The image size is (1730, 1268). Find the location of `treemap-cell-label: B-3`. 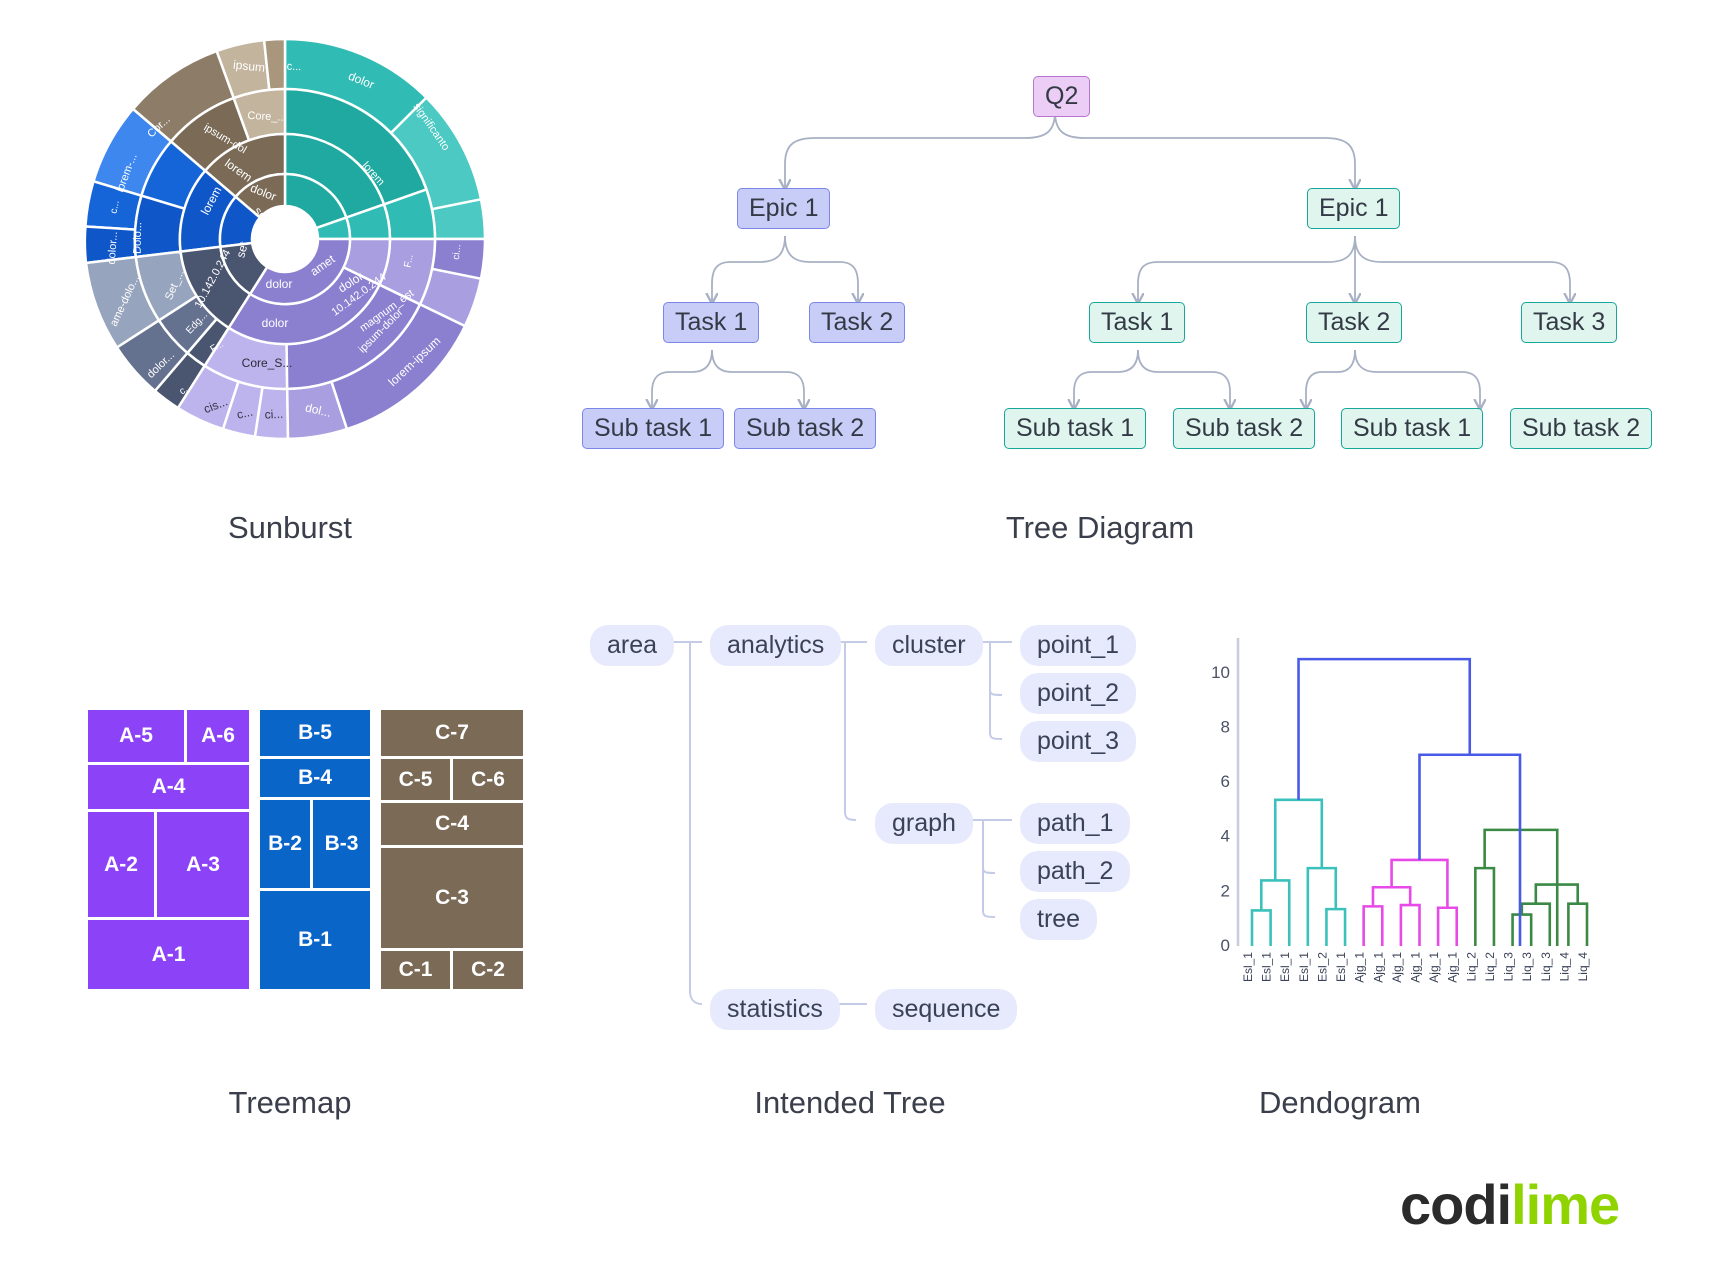

treemap-cell-label: B-3 is located at coordinates (341, 843).